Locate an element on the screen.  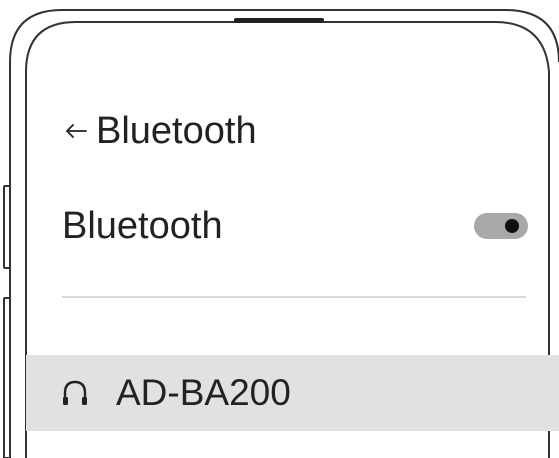
divider is located at coordinates (294, 297).